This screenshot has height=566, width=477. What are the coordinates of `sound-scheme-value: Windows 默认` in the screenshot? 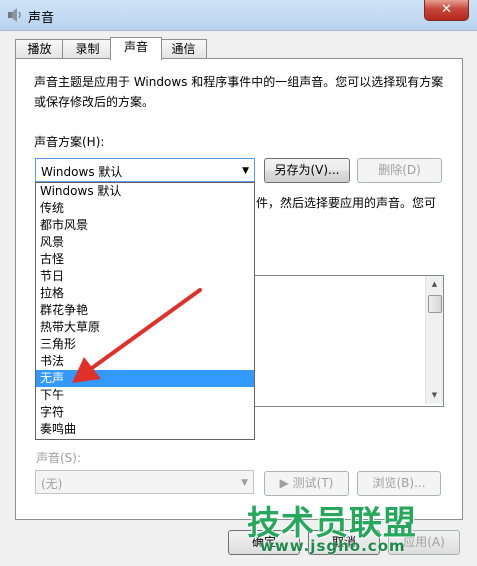 It's located at (82, 172).